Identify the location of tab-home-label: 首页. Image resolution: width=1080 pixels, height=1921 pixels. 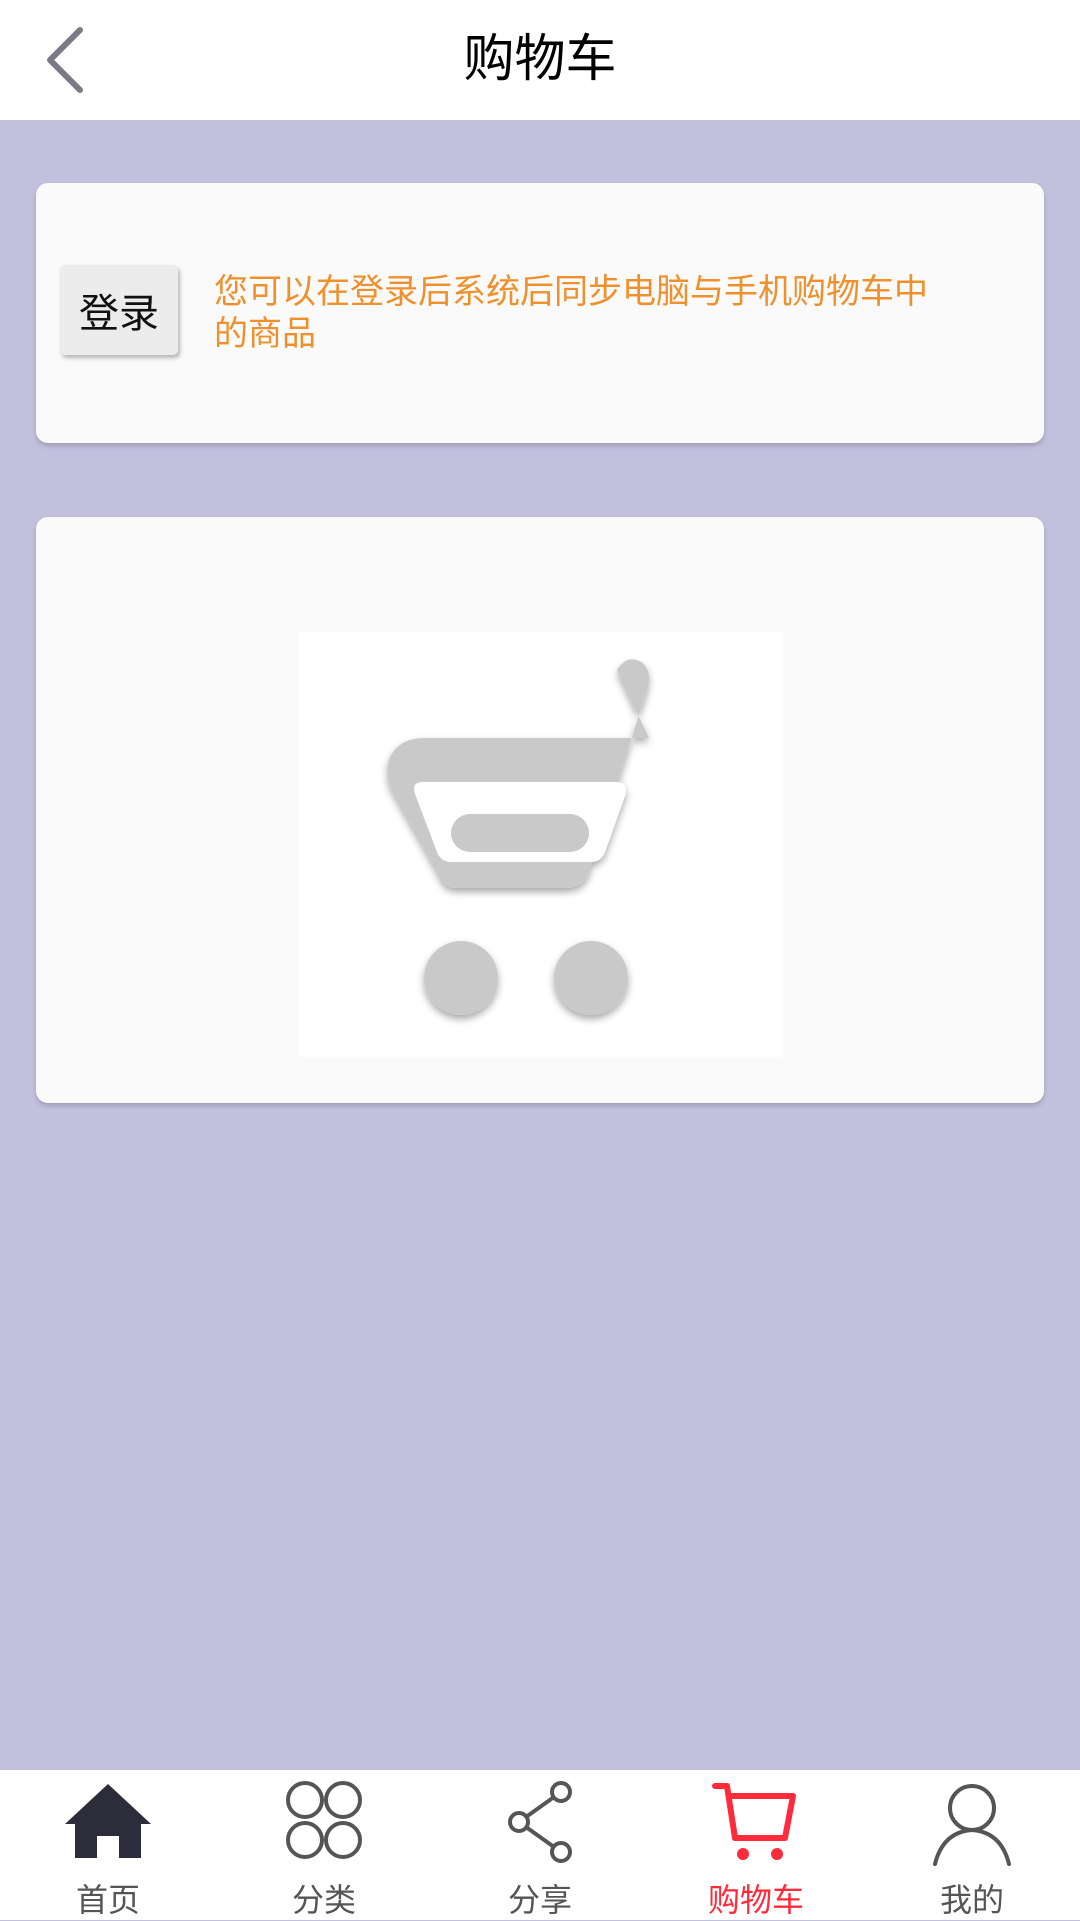
(107, 1900).